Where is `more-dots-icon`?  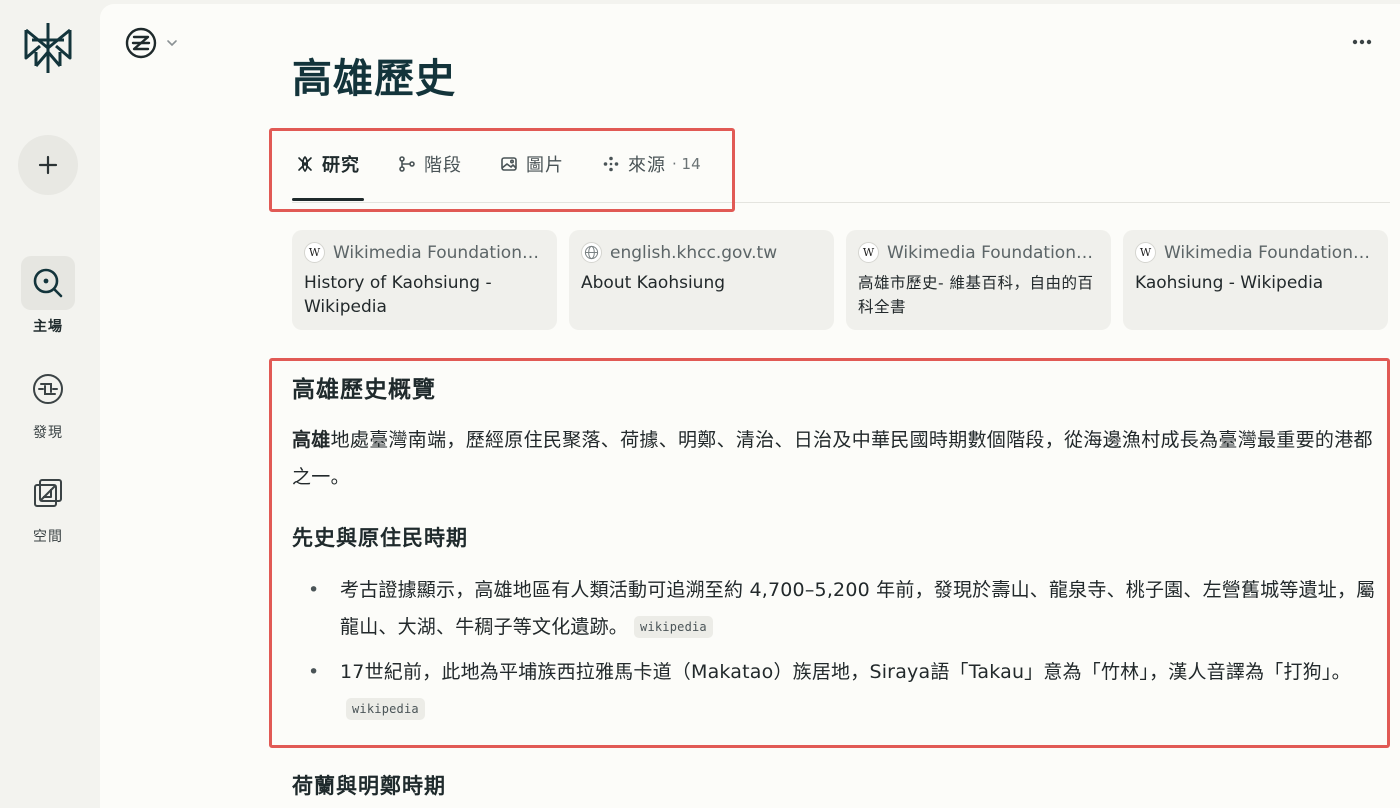 more-dots-icon is located at coordinates (1362, 42).